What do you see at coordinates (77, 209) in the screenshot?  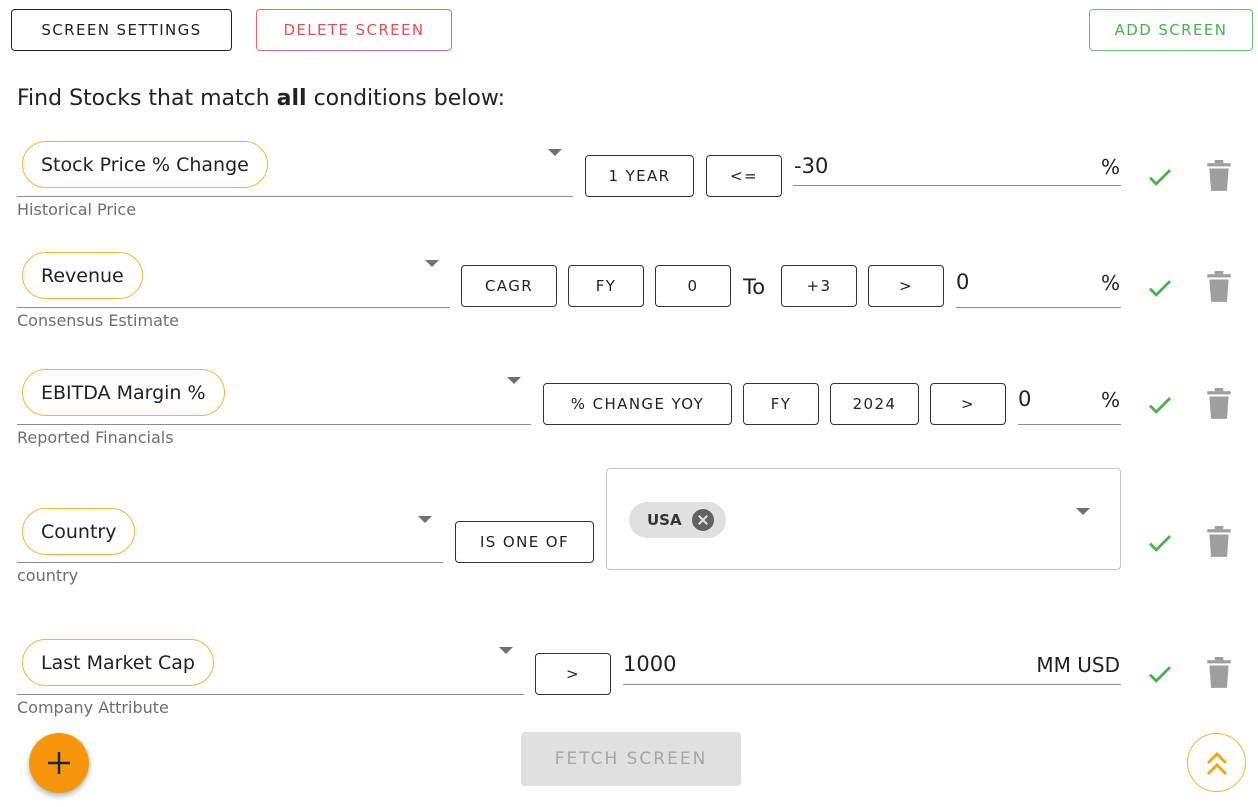 I see `metric-category: Historical Price` at bounding box center [77, 209].